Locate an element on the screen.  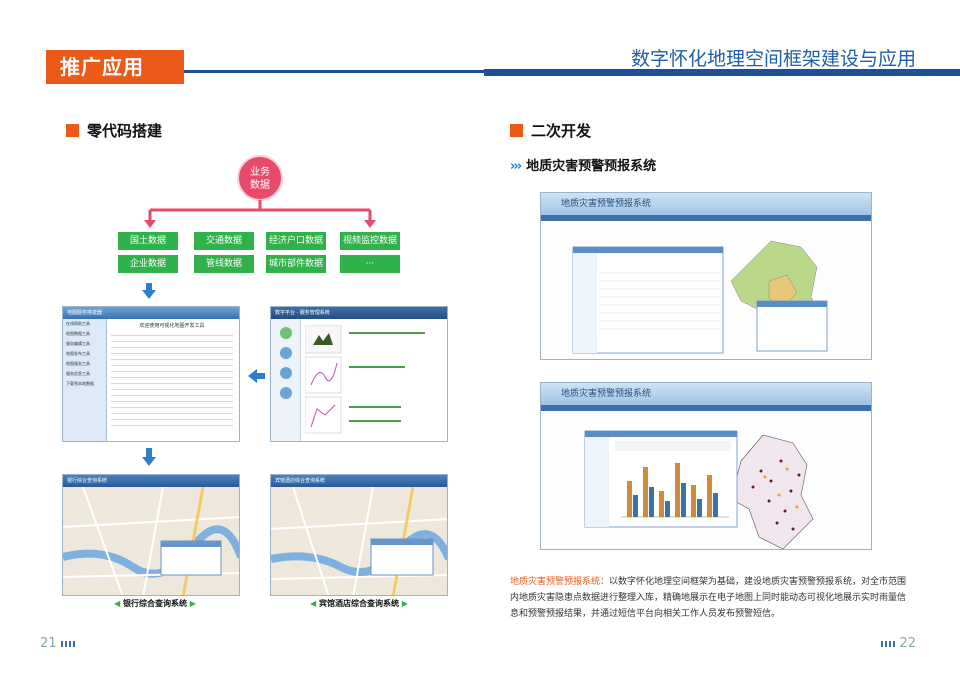
editor-nav-item: 服务编辑工具 is located at coordinates (78, 343).